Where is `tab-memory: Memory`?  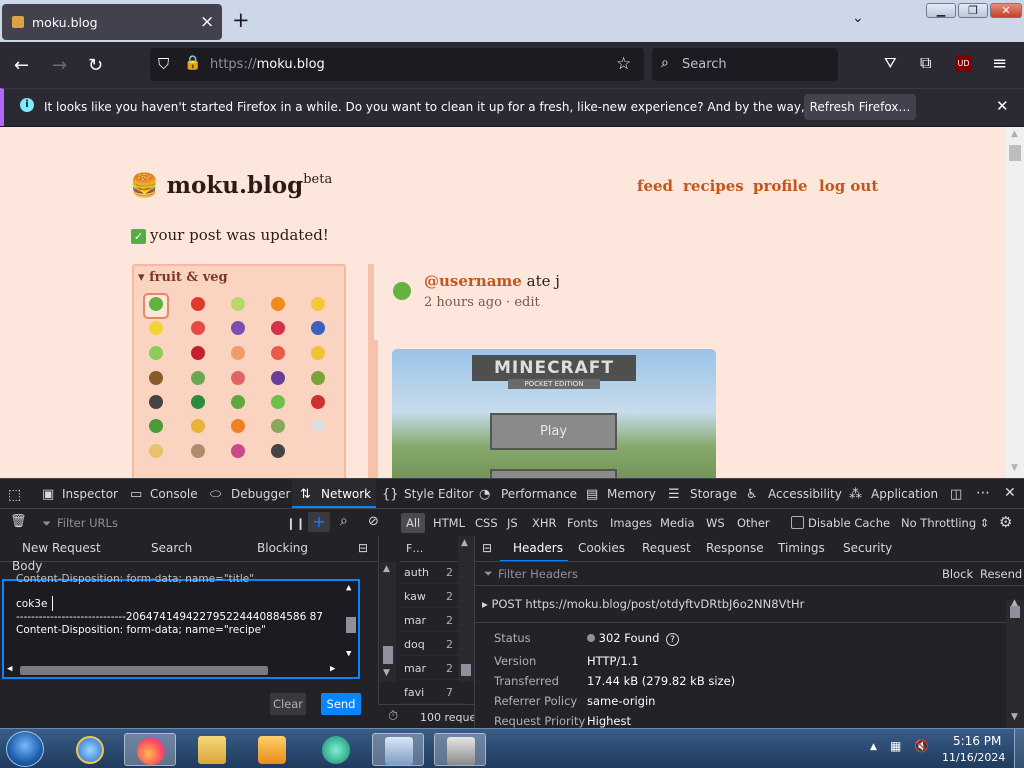 tab-memory: Memory is located at coordinates (631, 494).